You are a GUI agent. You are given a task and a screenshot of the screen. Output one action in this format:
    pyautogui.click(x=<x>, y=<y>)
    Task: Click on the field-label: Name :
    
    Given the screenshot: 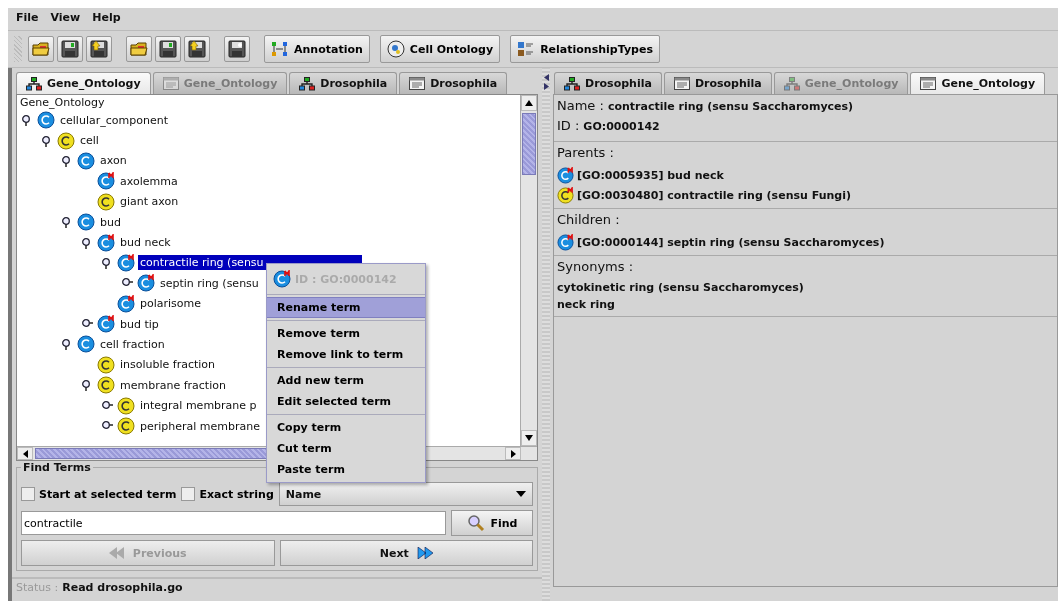 What is the action you would take?
    pyautogui.click(x=580, y=105)
    